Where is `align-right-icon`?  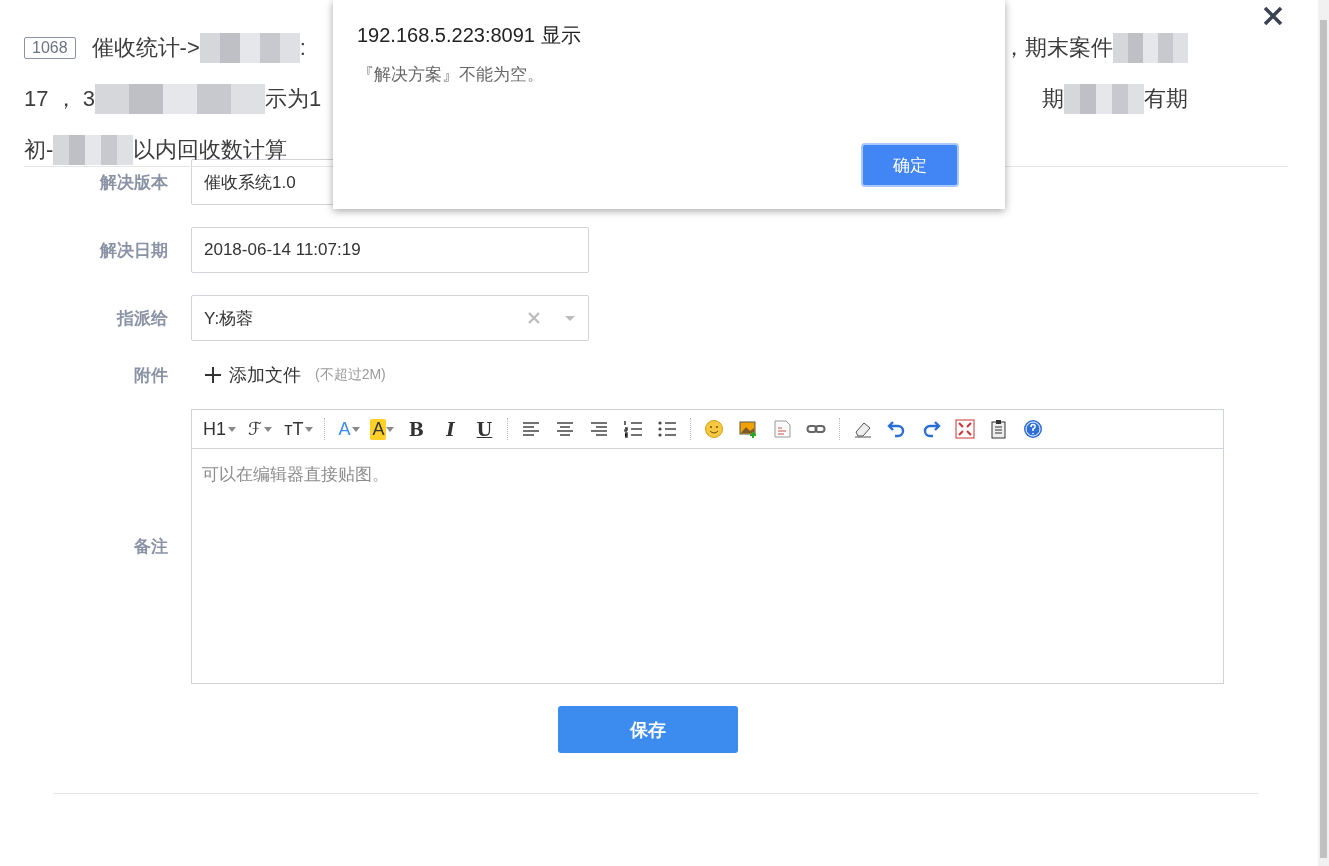 align-right-icon is located at coordinates (599, 429).